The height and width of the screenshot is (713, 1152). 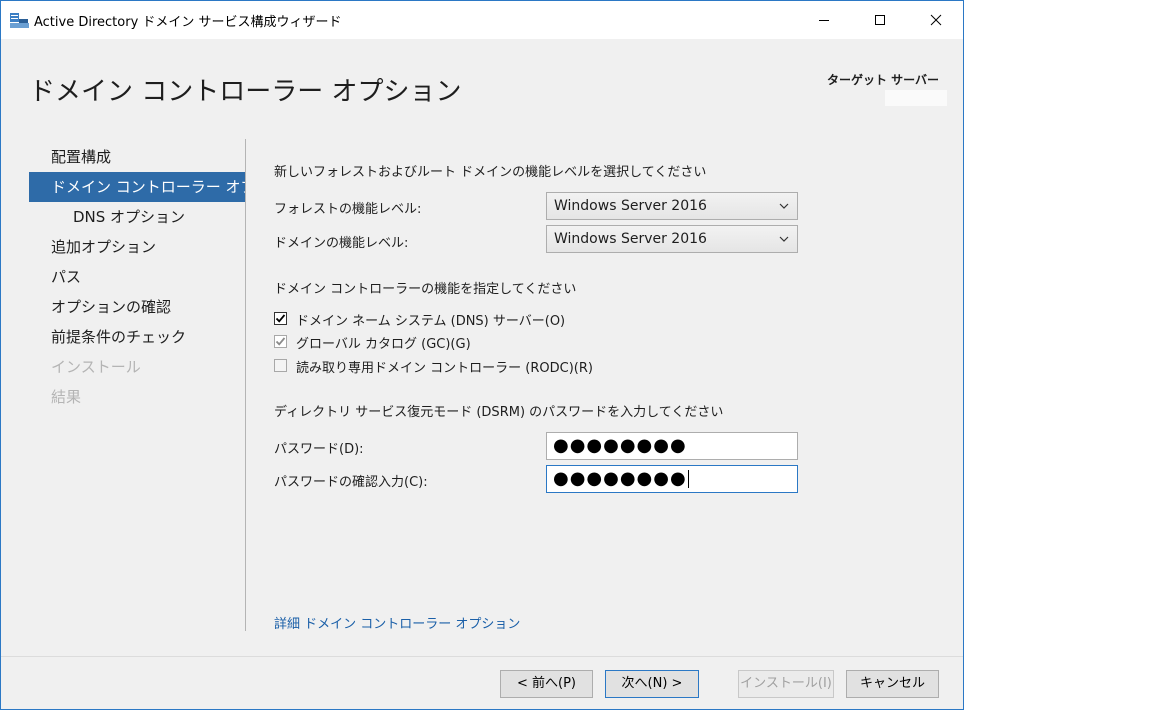 I want to click on close-button, so click(x=936, y=20).